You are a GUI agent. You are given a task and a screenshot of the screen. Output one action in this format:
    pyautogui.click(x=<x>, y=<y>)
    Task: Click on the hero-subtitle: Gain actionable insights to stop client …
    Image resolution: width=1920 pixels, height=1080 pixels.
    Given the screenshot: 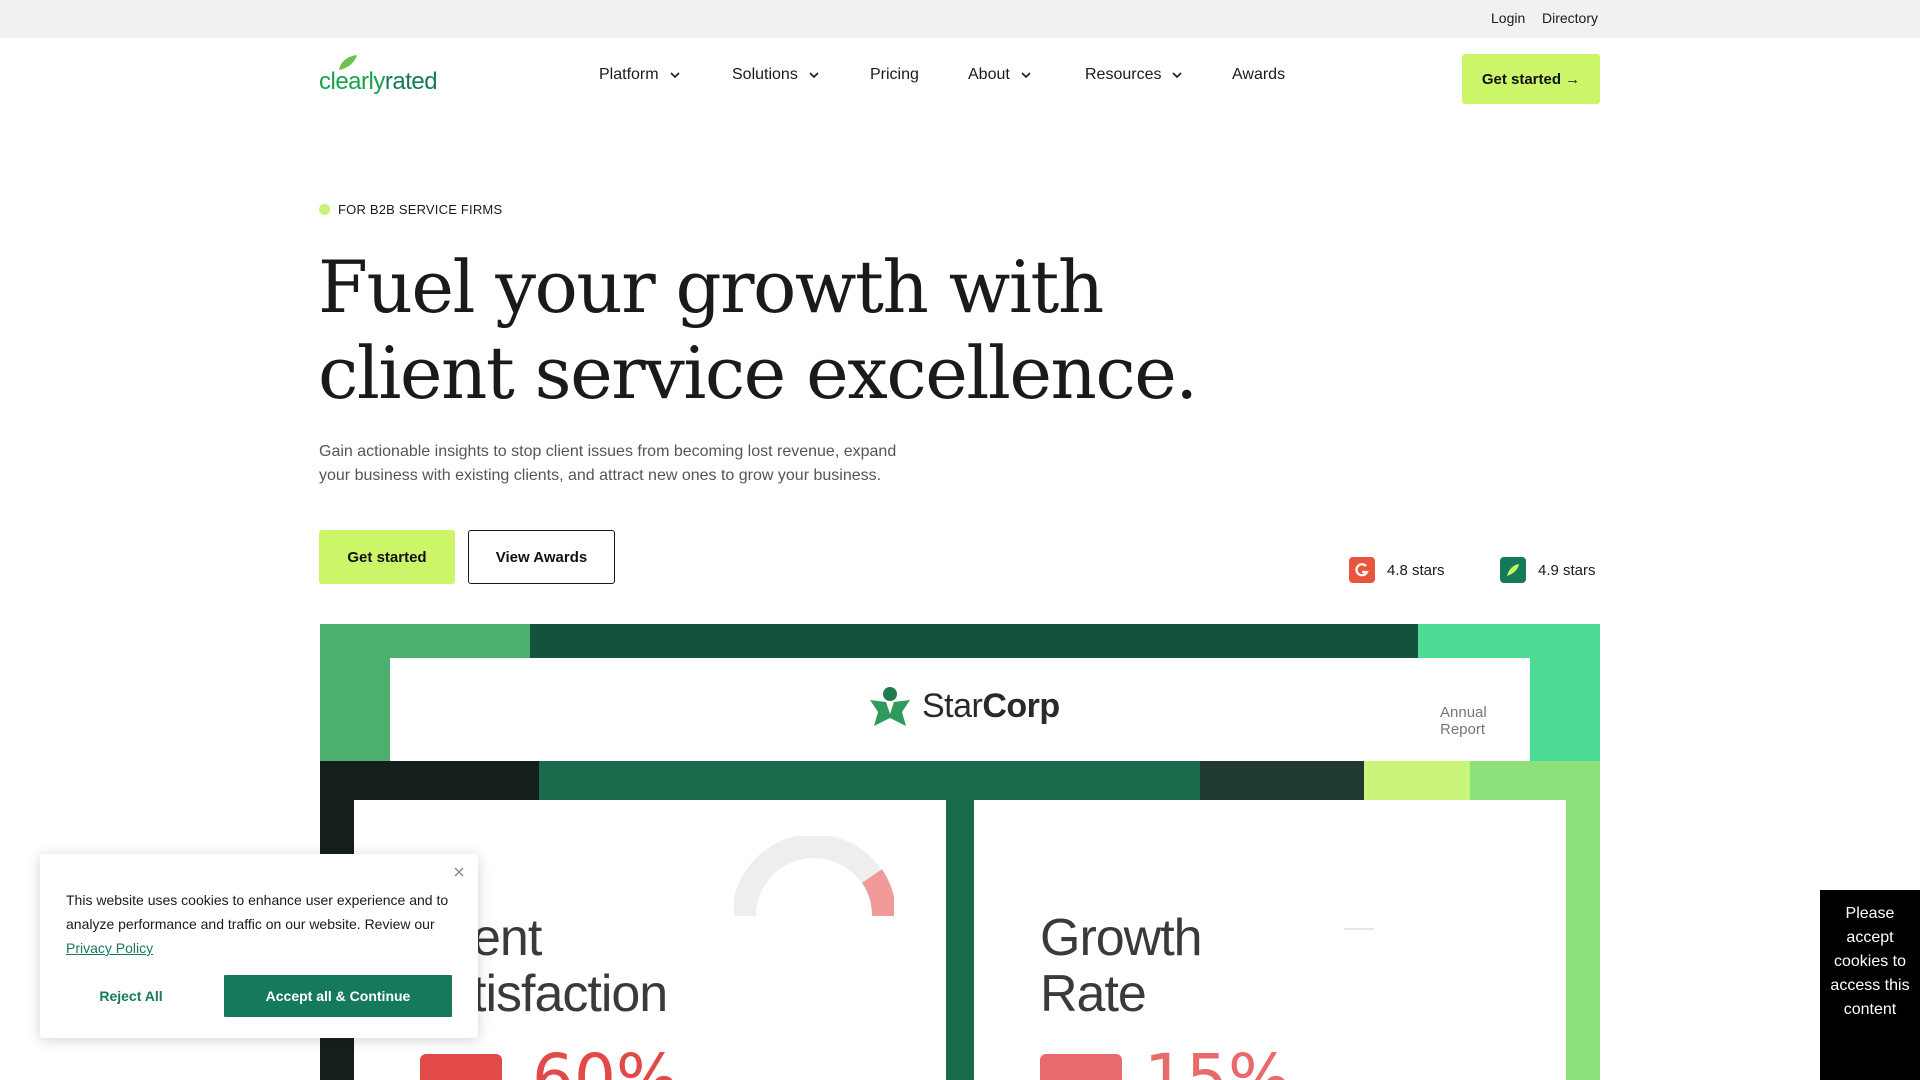 What is the action you would take?
    pyautogui.click(x=608, y=463)
    